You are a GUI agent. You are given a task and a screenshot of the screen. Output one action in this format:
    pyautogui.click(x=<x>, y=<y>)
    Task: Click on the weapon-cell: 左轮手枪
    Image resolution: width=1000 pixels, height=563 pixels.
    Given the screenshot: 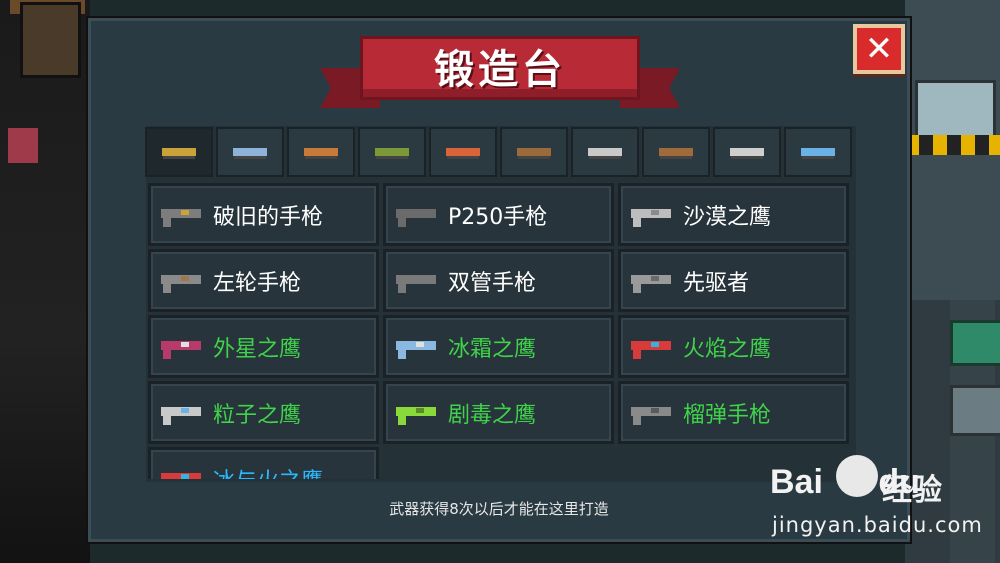 What is the action you would take?
    pyautogui.click(x=263, y=280)
    